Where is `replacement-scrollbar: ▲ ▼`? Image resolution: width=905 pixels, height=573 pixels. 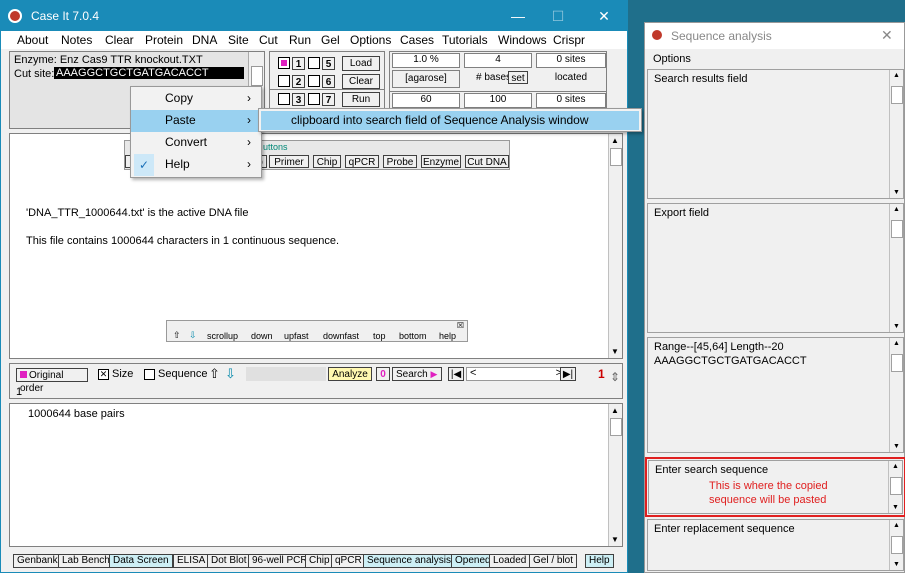 replacement-scrollbar: ▲ ▼ is located at coordinates (896, 545).